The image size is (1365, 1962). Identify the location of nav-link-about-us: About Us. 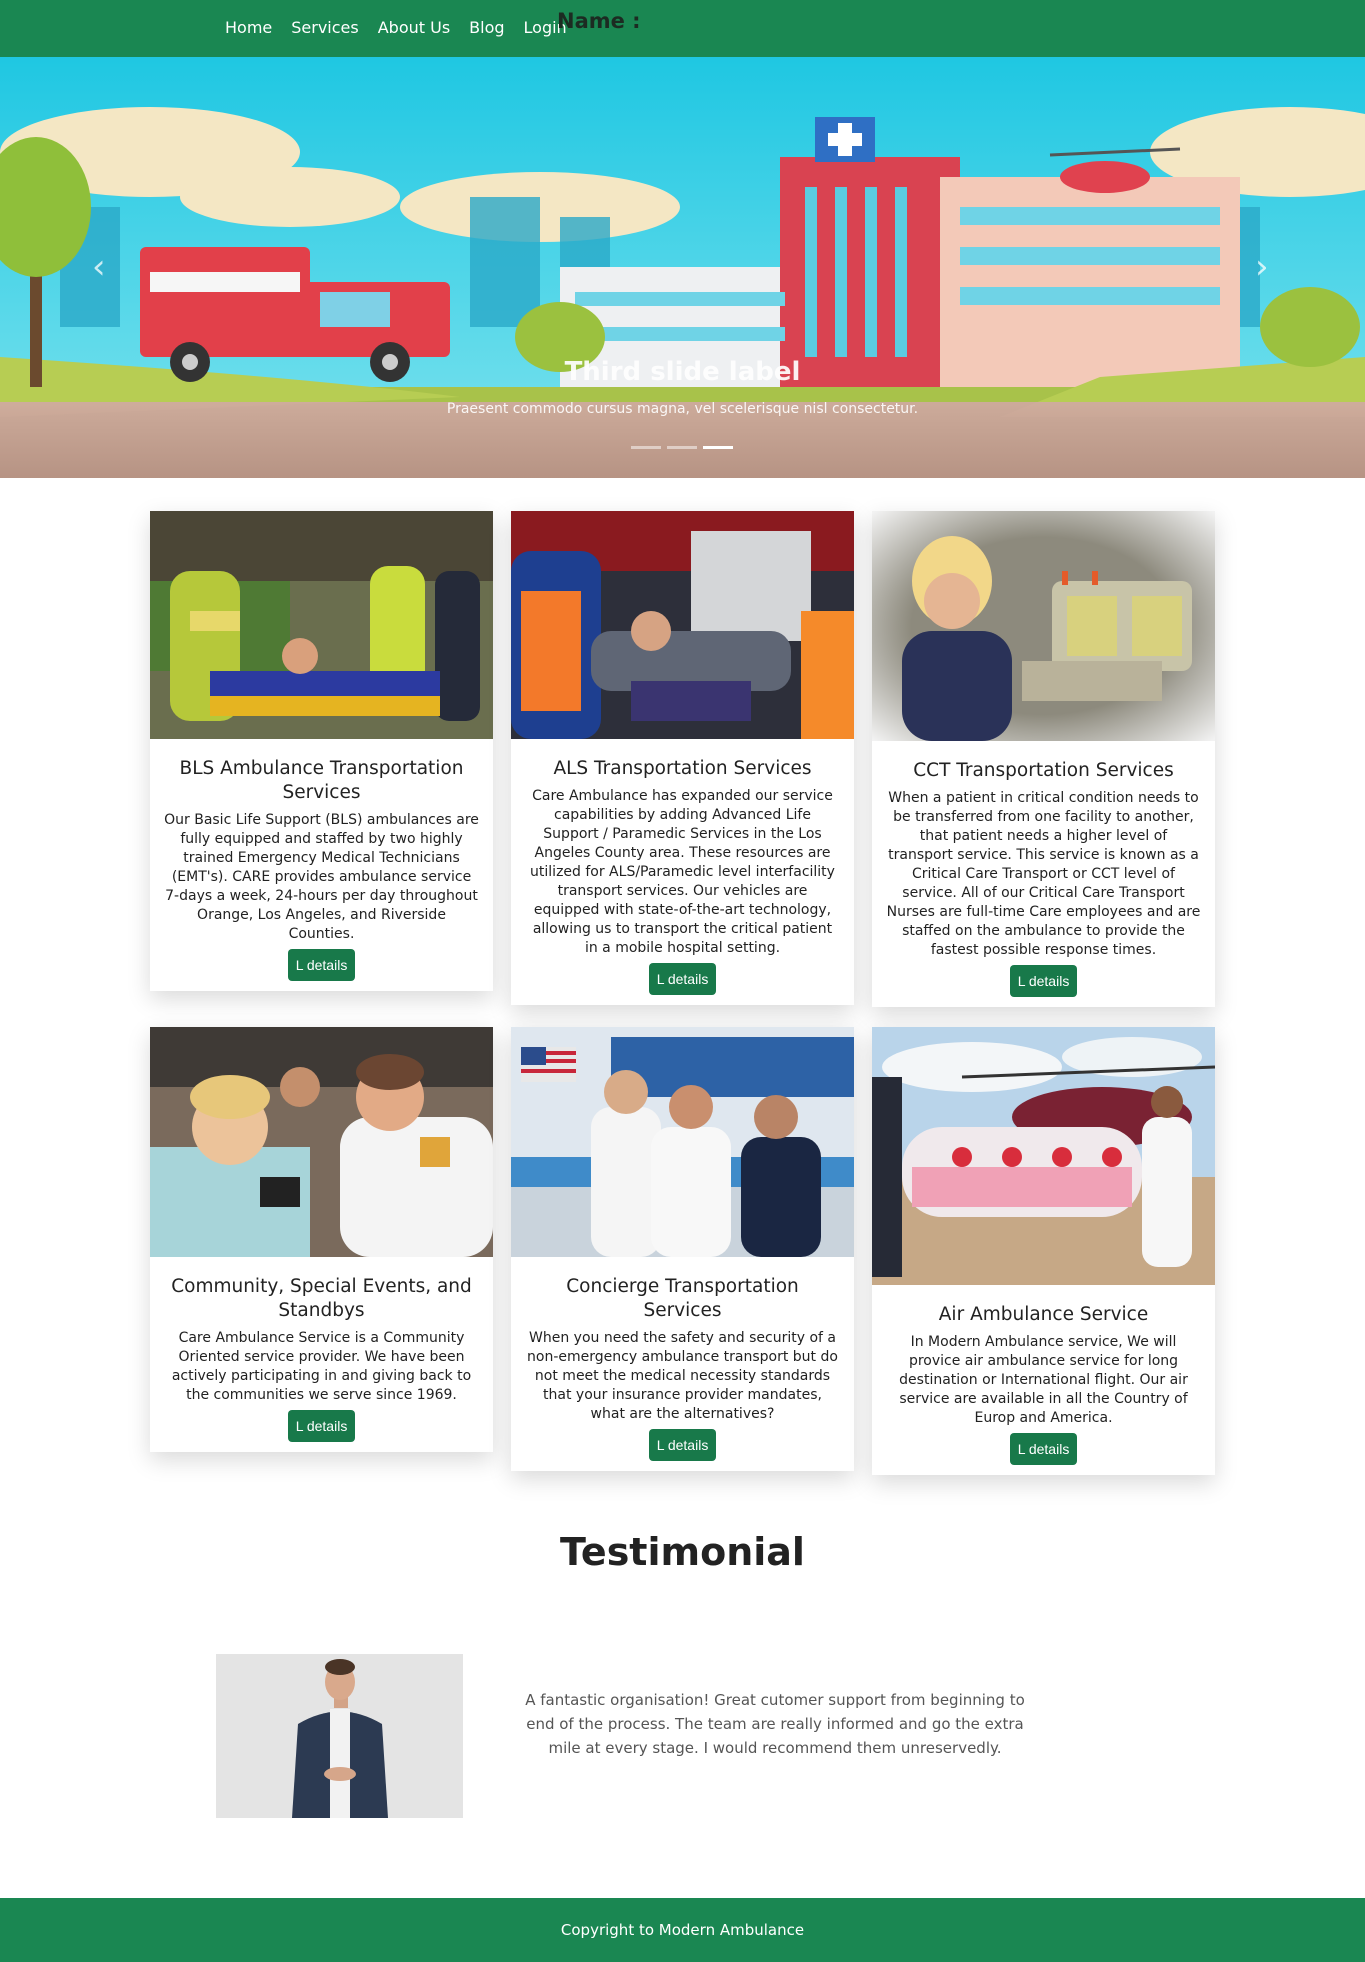
(414, 27).